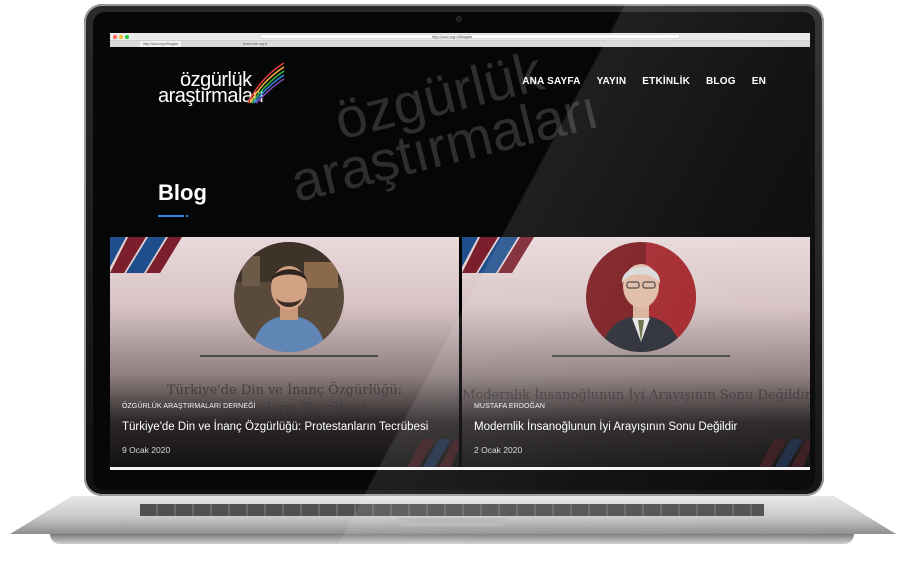  What do you see at coordinates (444, 124) in the screenshot?
I see `logo-watermark: özgürlük araştırmaları` at bounding box center [444, 124].